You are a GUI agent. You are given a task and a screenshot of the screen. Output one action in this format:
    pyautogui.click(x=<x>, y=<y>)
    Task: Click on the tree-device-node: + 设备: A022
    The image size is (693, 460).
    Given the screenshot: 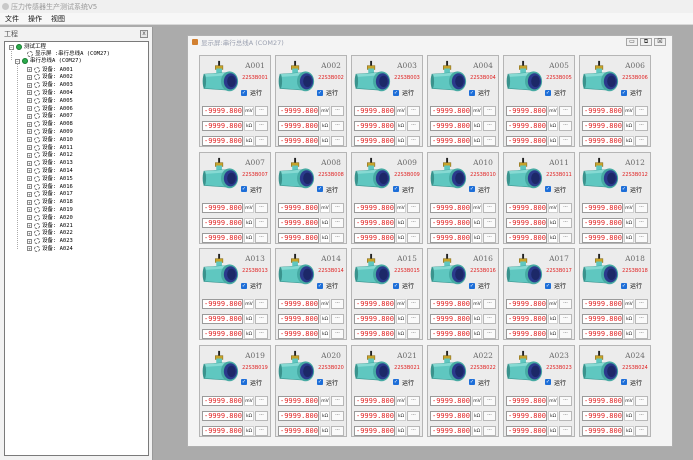 What is the action you would take?
    pyautogui.click(x=50, y=233)
    